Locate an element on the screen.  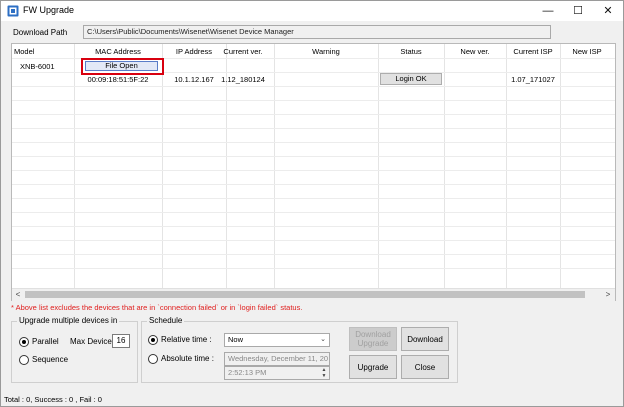
header-mac-address: MAC Address is located at coordinates (118, 51).